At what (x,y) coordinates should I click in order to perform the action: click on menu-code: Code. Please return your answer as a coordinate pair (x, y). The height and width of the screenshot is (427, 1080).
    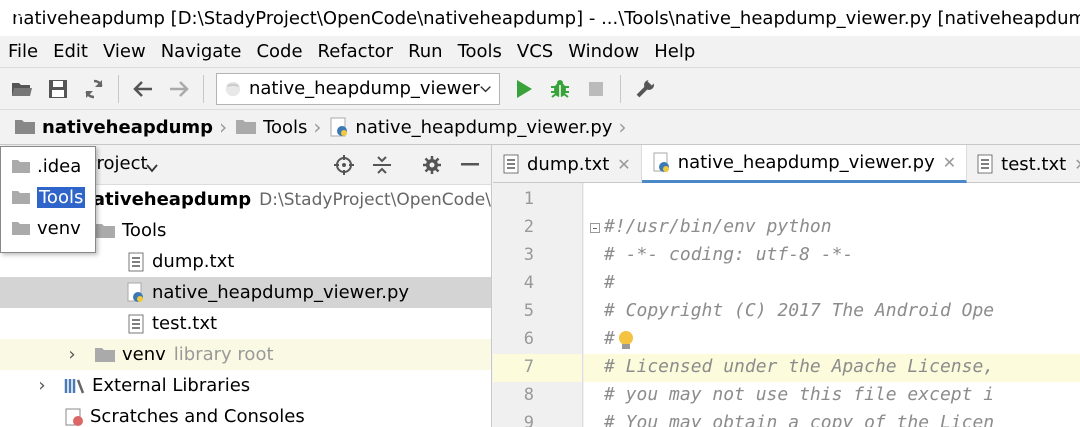
    Looking at the image, I should click on (279, 51).